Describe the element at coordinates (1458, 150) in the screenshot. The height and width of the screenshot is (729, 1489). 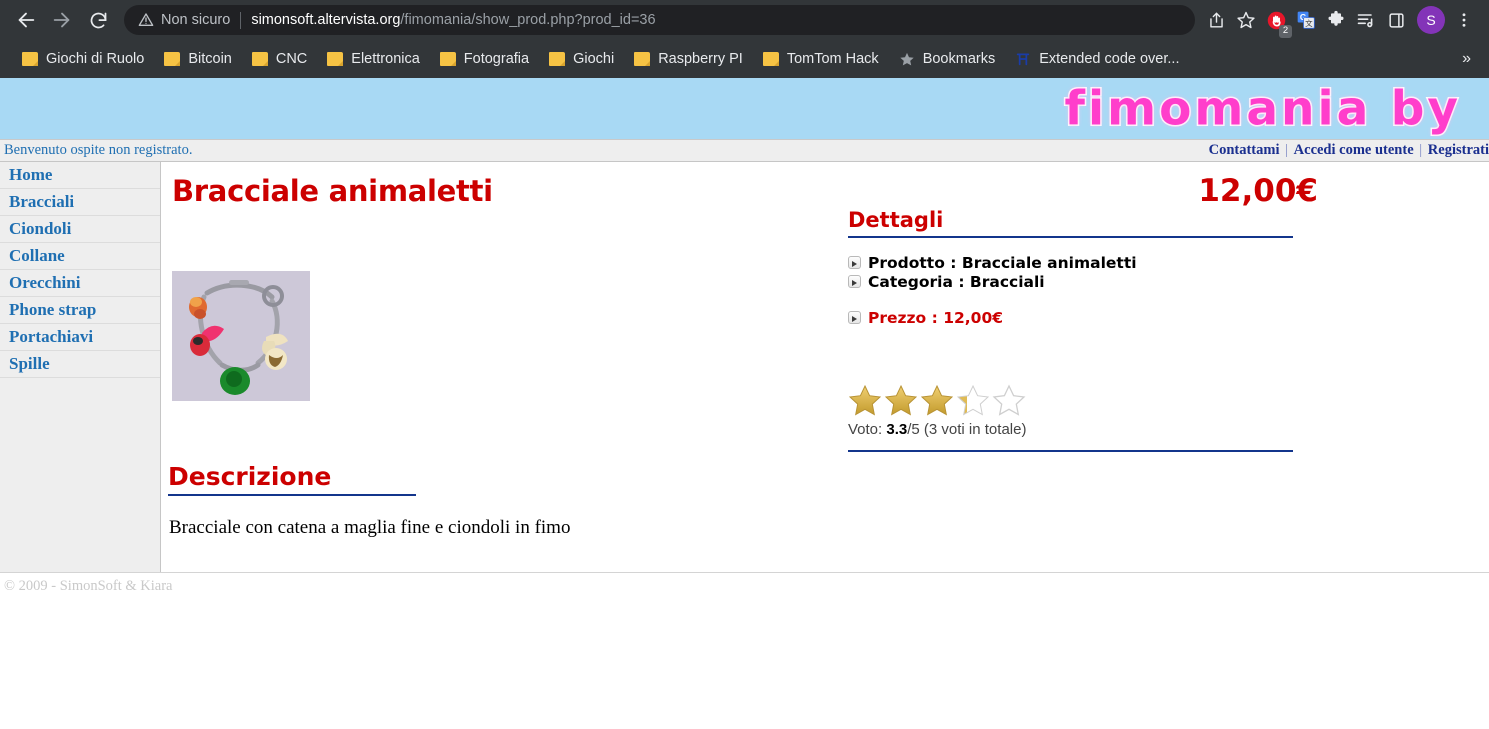
I see `register-link: Registrati` at that location.